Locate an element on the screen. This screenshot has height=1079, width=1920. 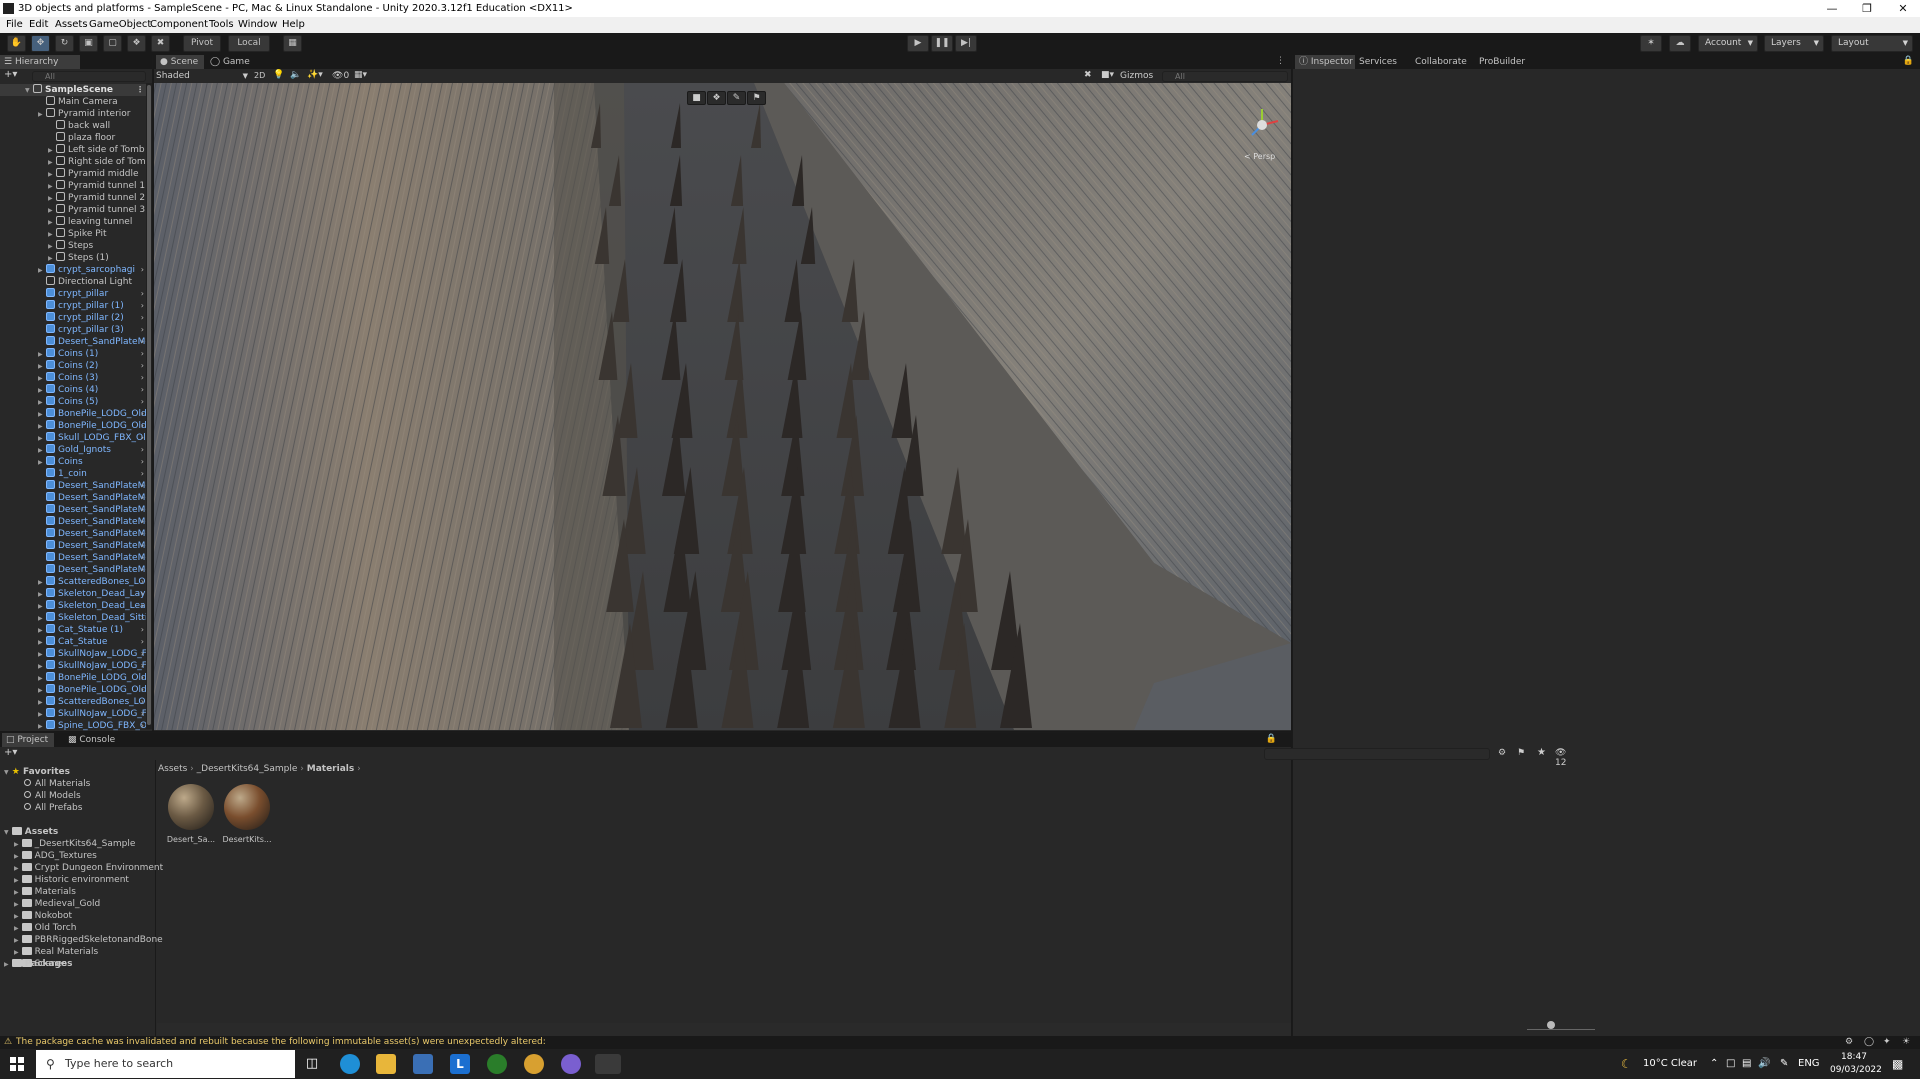
task-view-icon: ◫ is located at coordinates (312, 1064).